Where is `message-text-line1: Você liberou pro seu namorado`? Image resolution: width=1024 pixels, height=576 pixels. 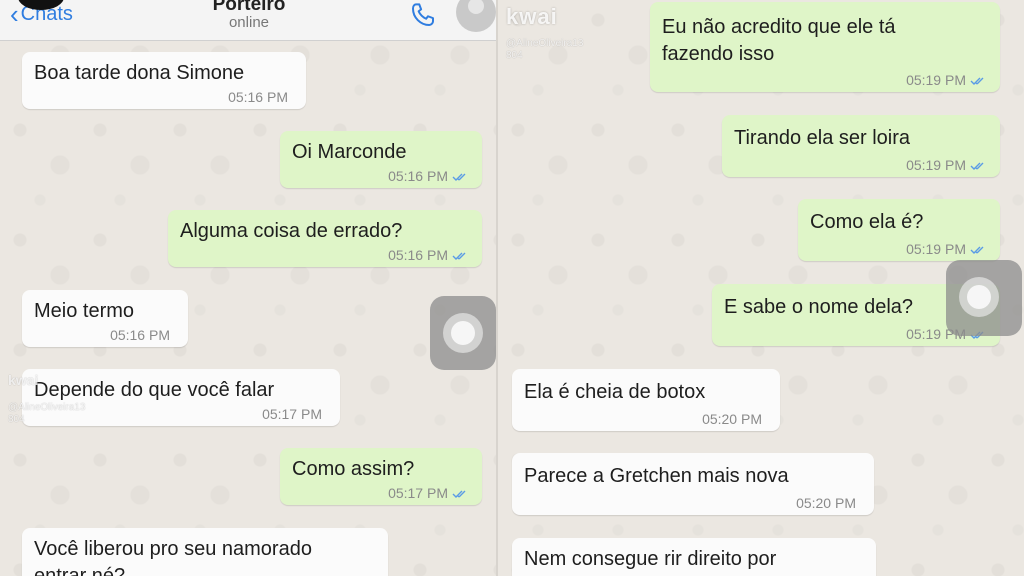 message-text-line1: Você liberou pro seu namorado is located at coordinates (173, 549).